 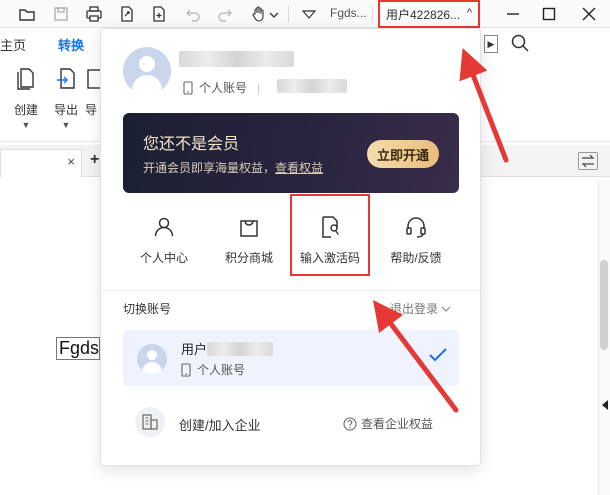 I want to click on folder-icon, so click(x=27, y=14).